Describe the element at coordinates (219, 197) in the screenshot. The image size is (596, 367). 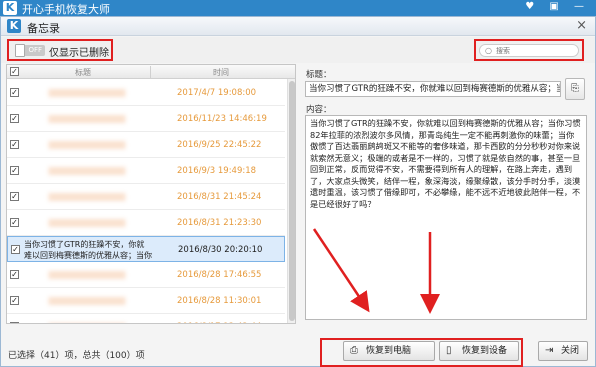
I see `row-time: 2016/8/31 21:45:24` at that location.